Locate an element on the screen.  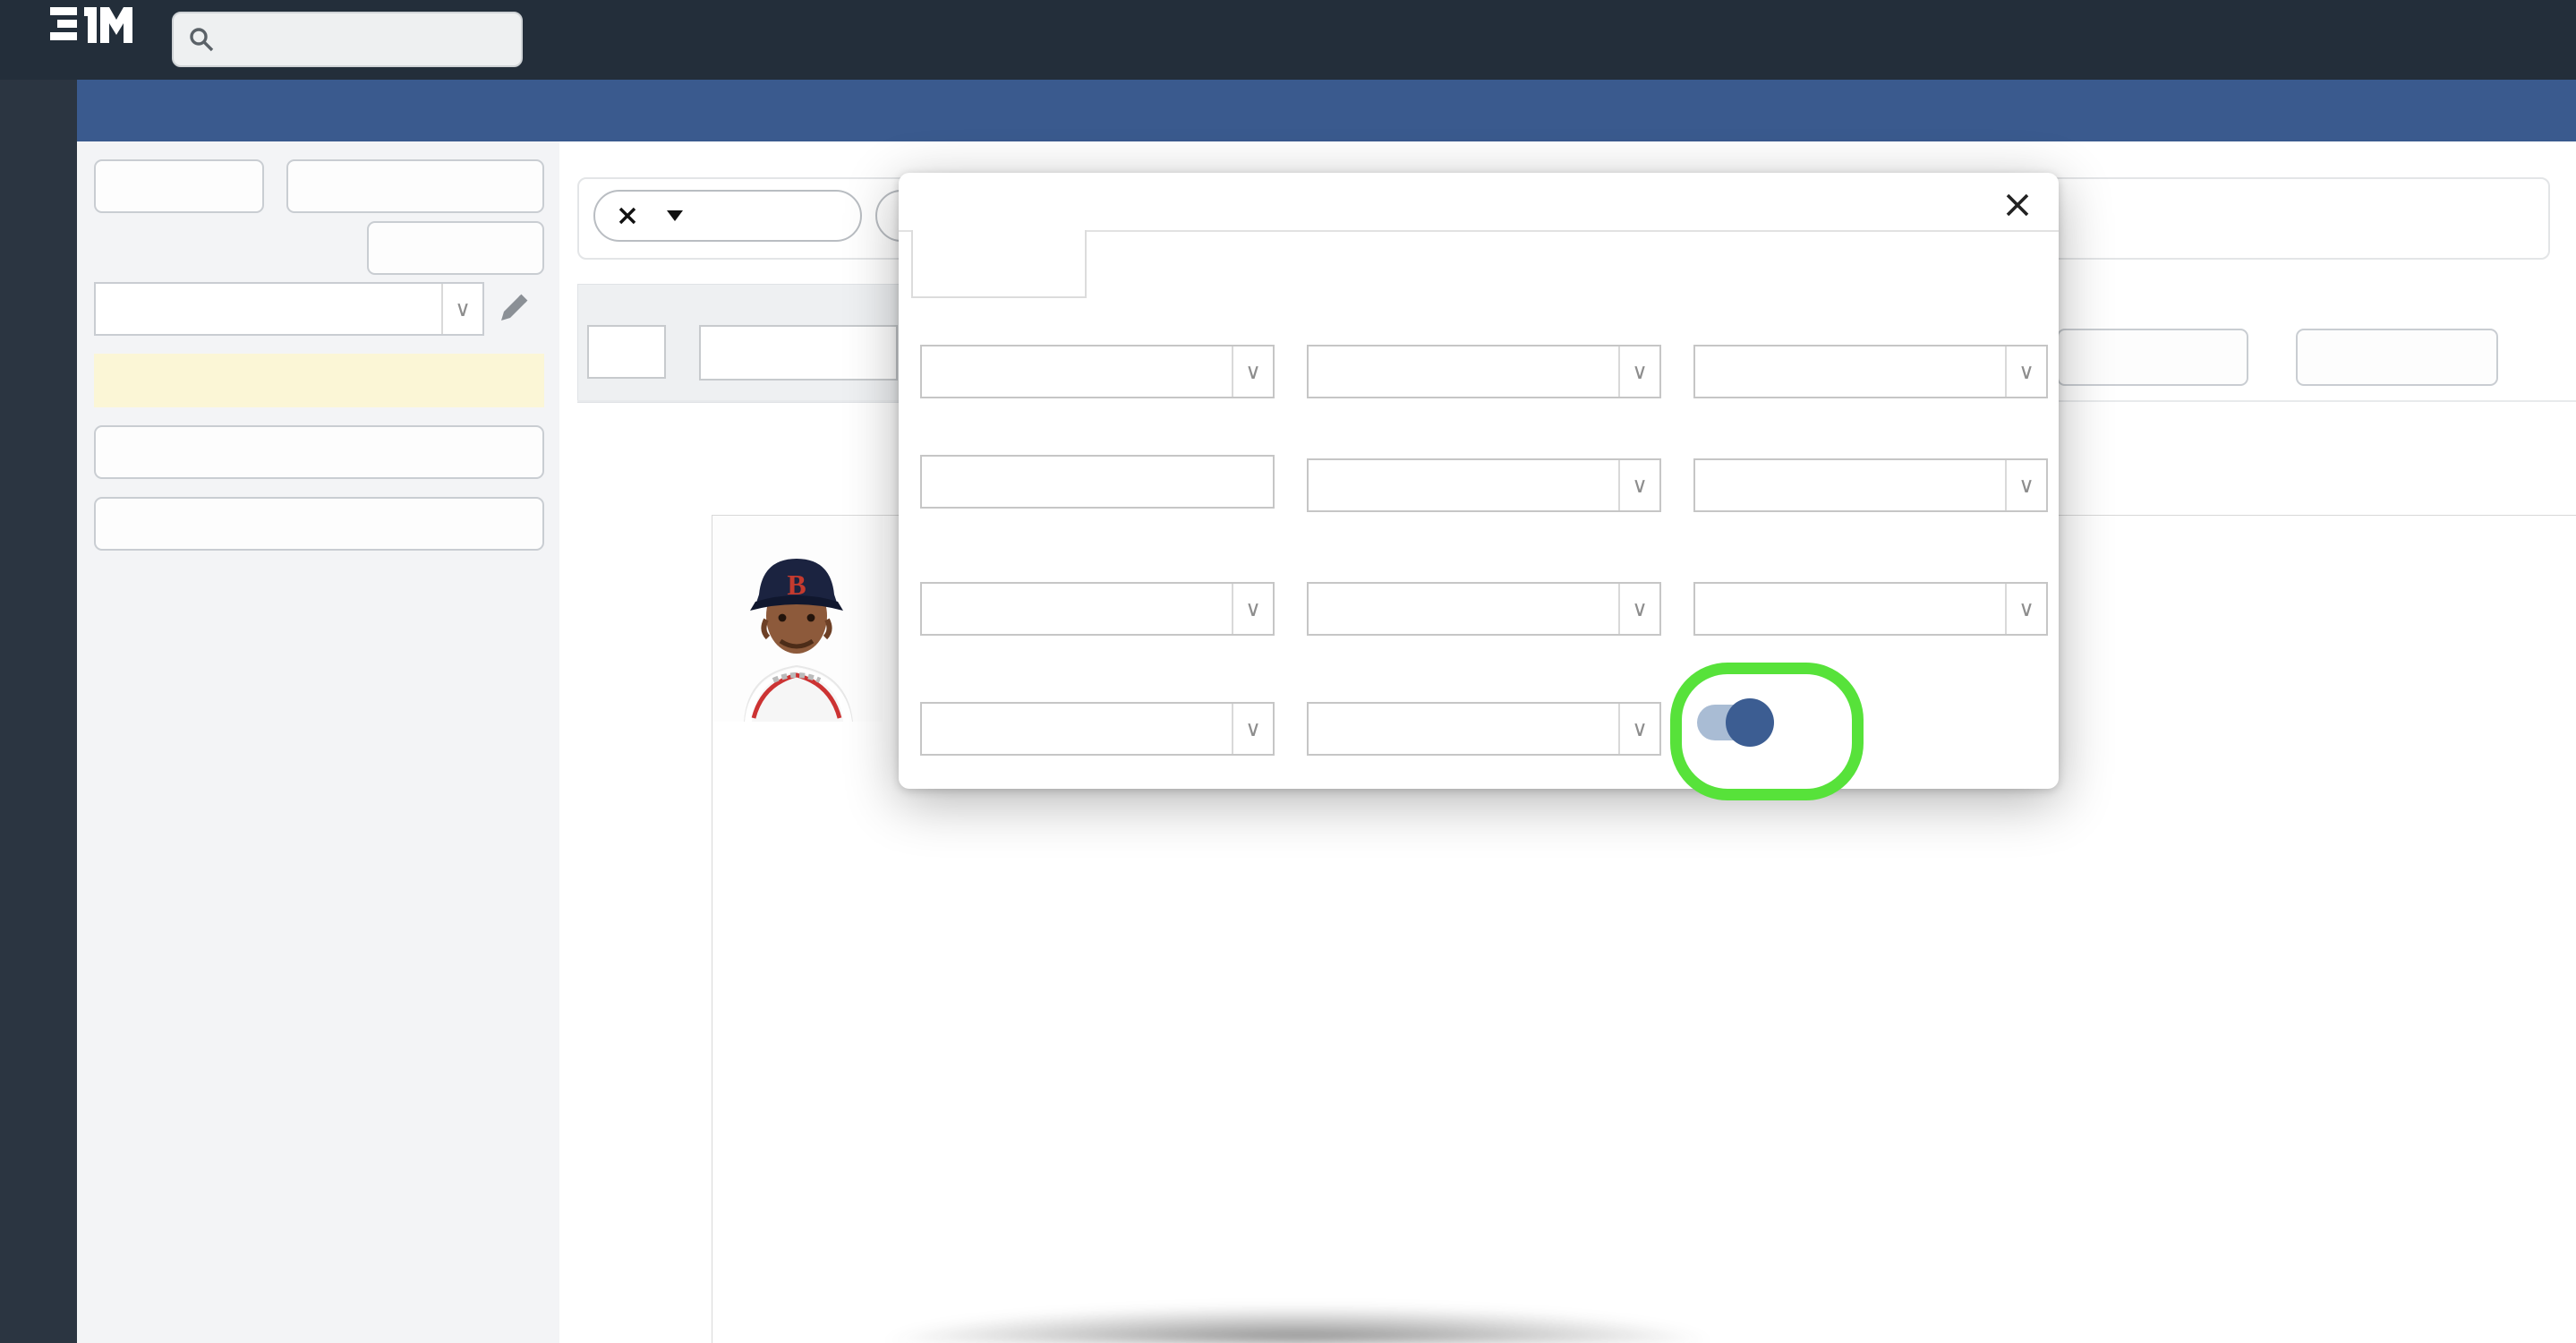
player-description-alignment-select is located at coordinates (1484, 371).